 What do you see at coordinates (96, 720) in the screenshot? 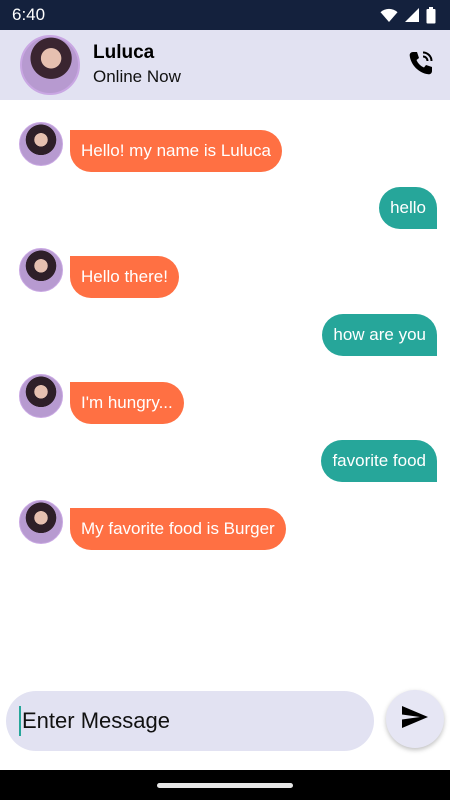
I see `message-input-placeholder: Enter Message` at bounding box center [96, 720].